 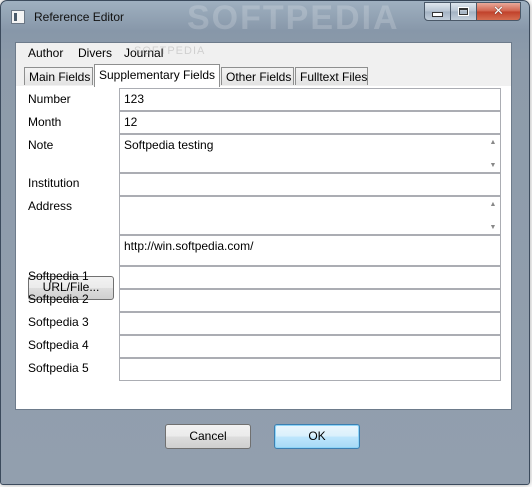 I want to click on title-bar: Reference Editor SOFTPEDIA ✕, so click(x=265, y=18).